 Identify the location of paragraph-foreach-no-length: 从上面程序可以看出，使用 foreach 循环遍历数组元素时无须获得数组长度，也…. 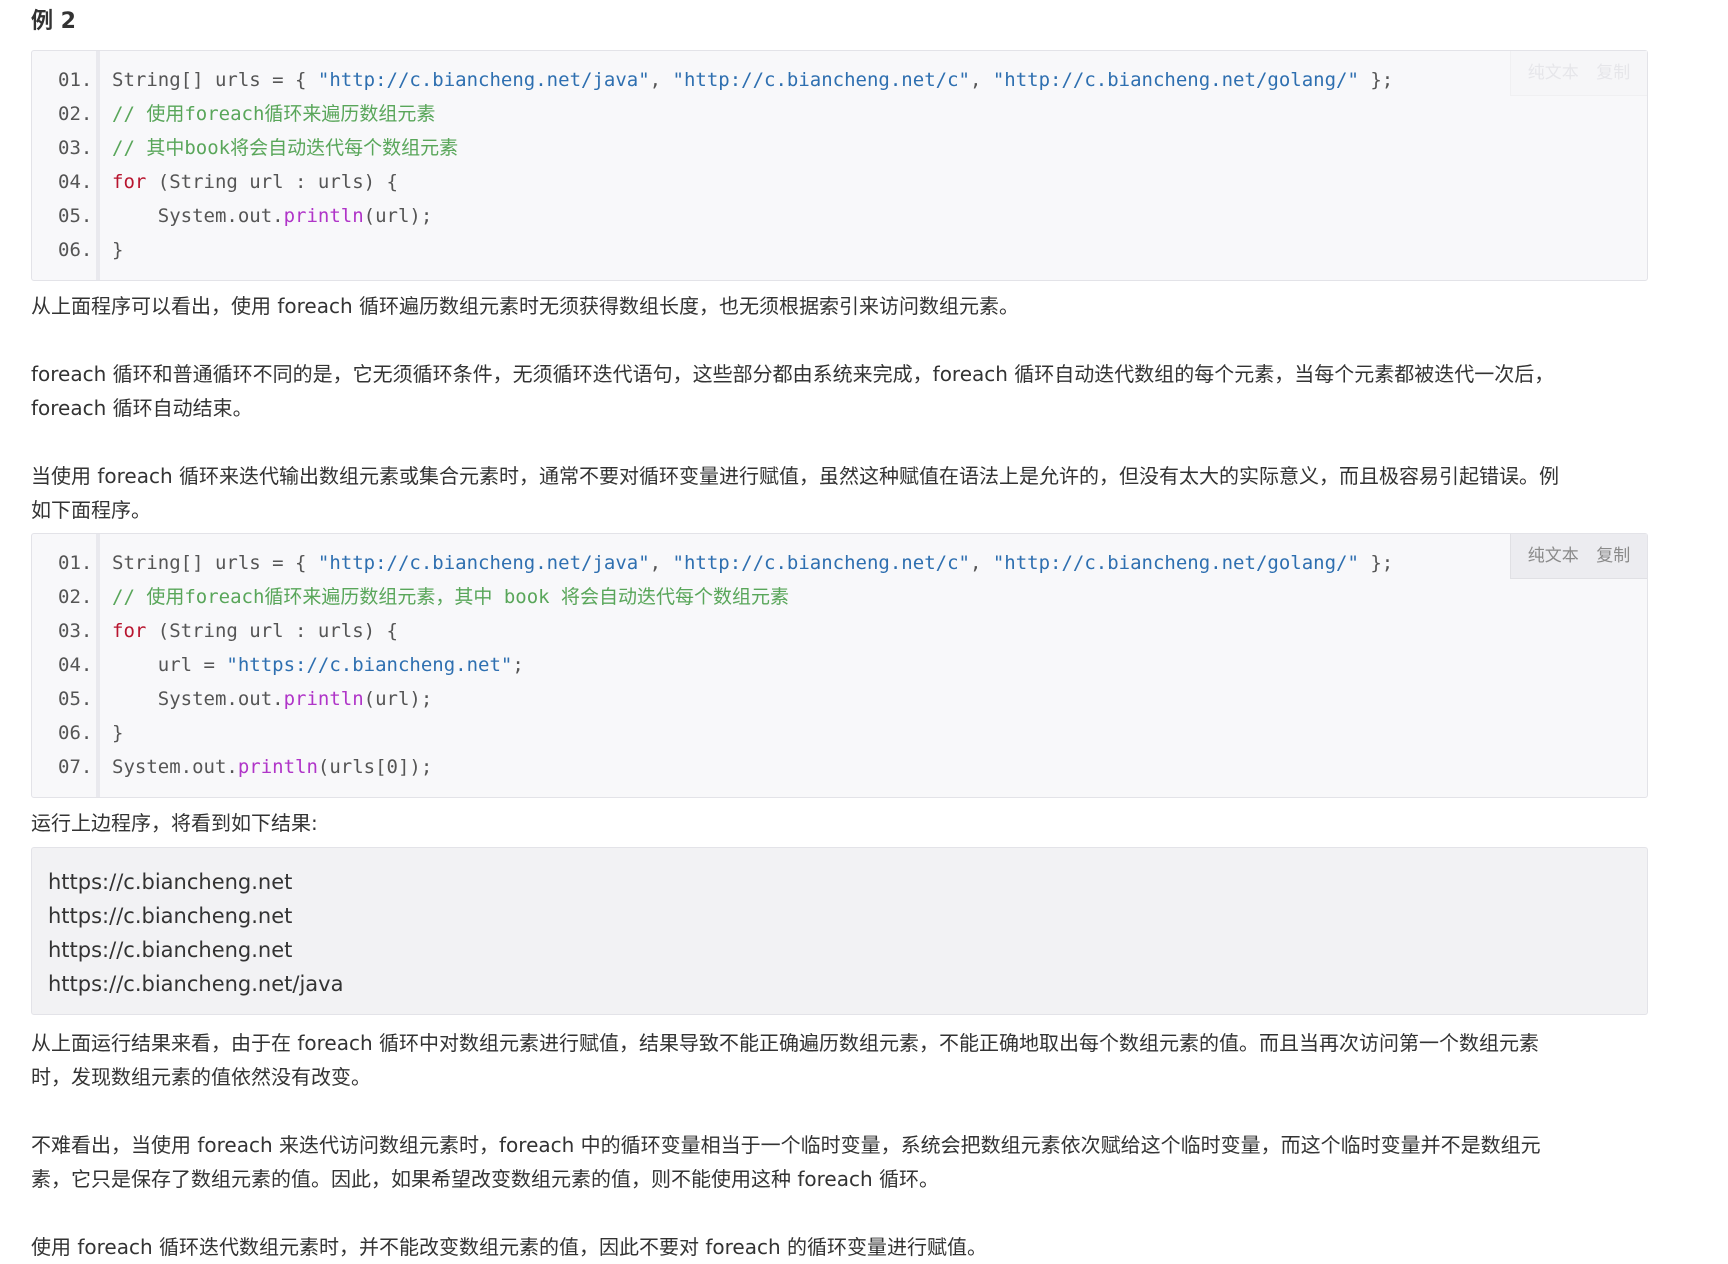
(525, 306).